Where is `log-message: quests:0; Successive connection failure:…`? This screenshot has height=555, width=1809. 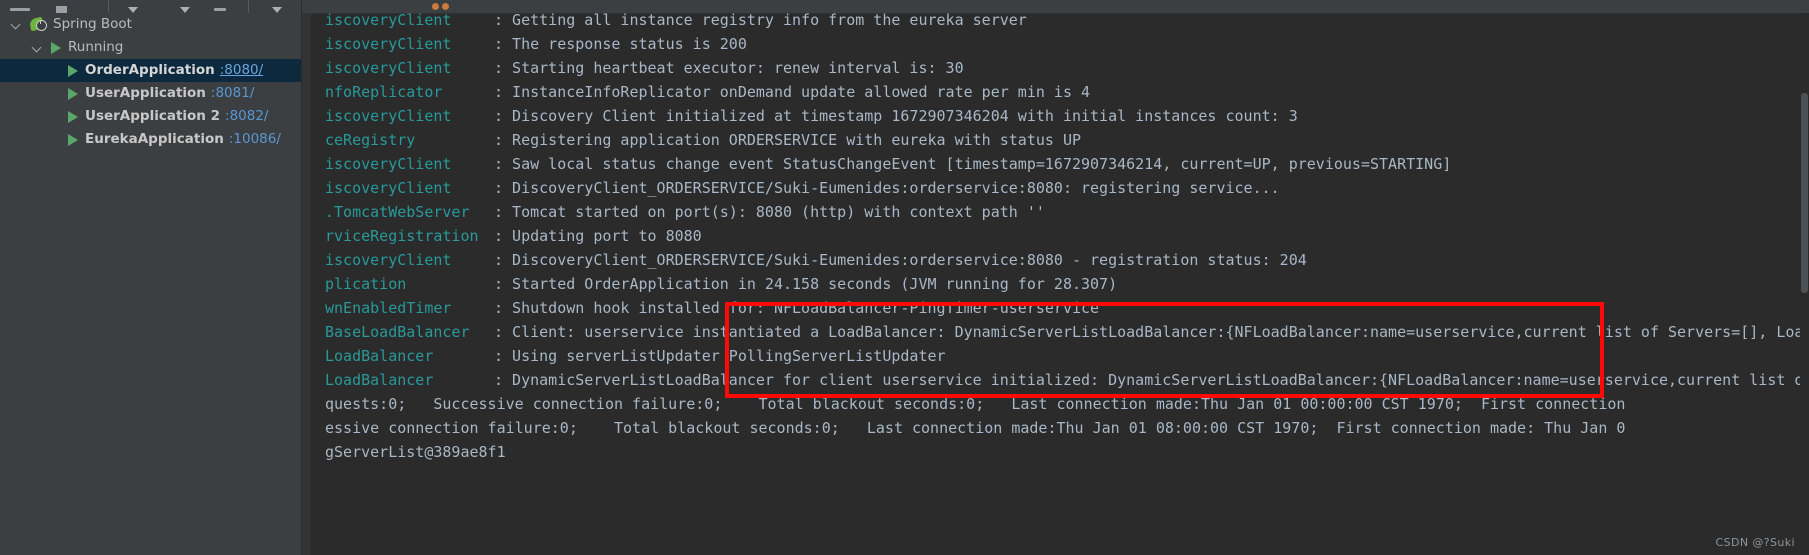
log-message: quests:0; Successive connection failure:… is located at coordinates (975, 404).